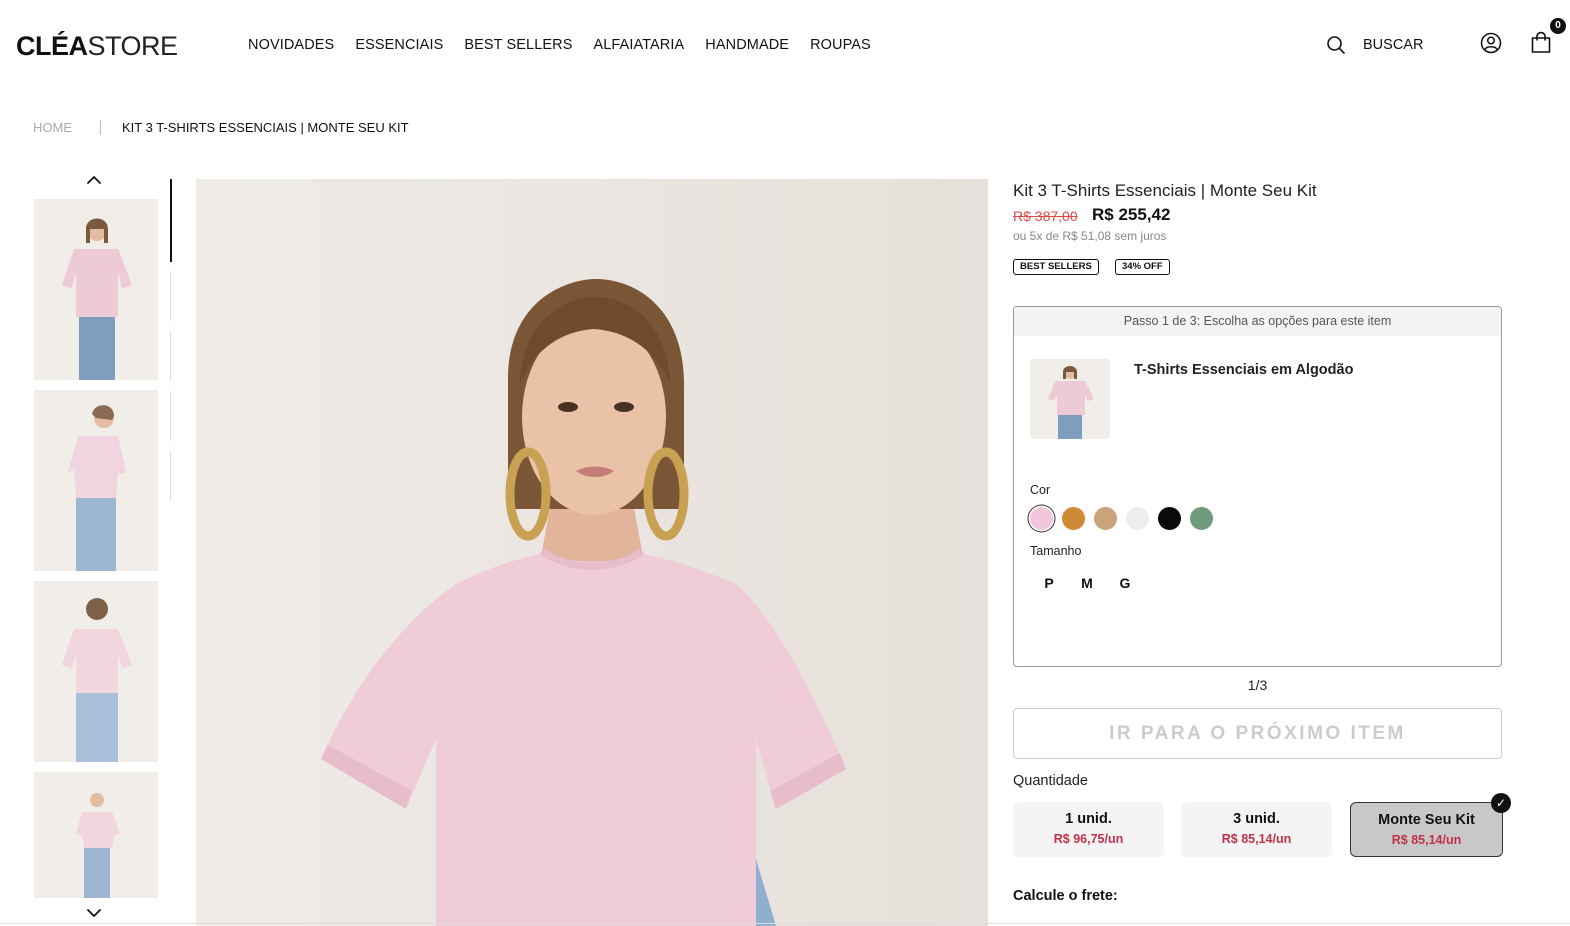 This screenshot has width=1570, height=926. What do you see at coordinates (1142, 267) in the screenshot?
I see `badge-discount: 34% OFF` at bounding box center [1142, 267].